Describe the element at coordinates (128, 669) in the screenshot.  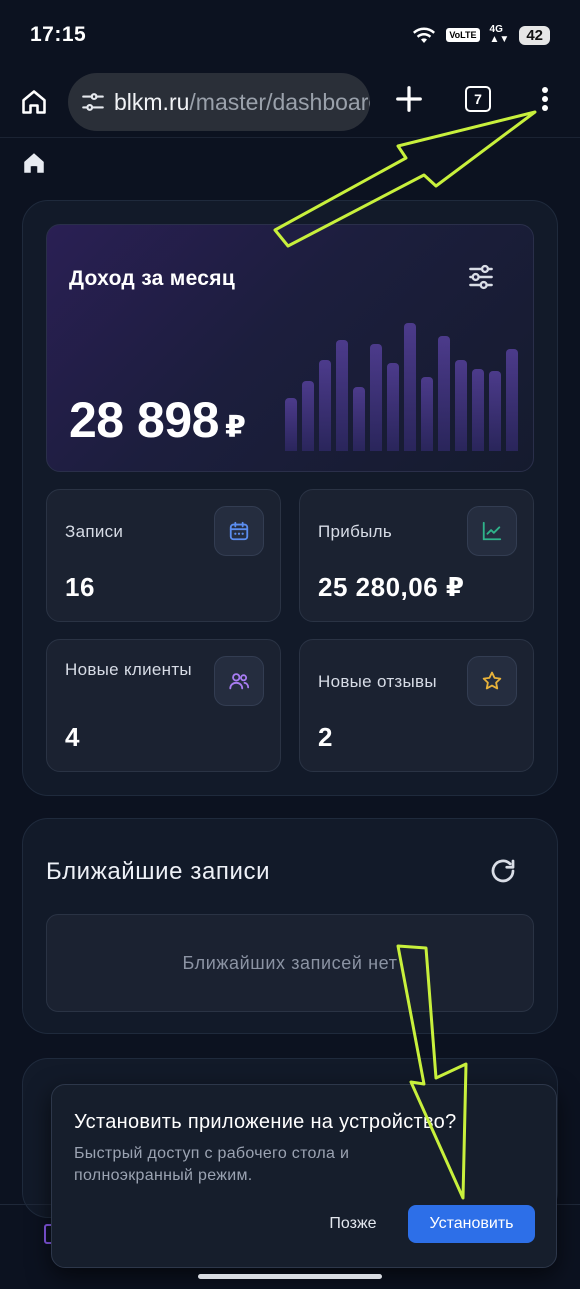
I see `stat-label: Новые клиенты` at that location.